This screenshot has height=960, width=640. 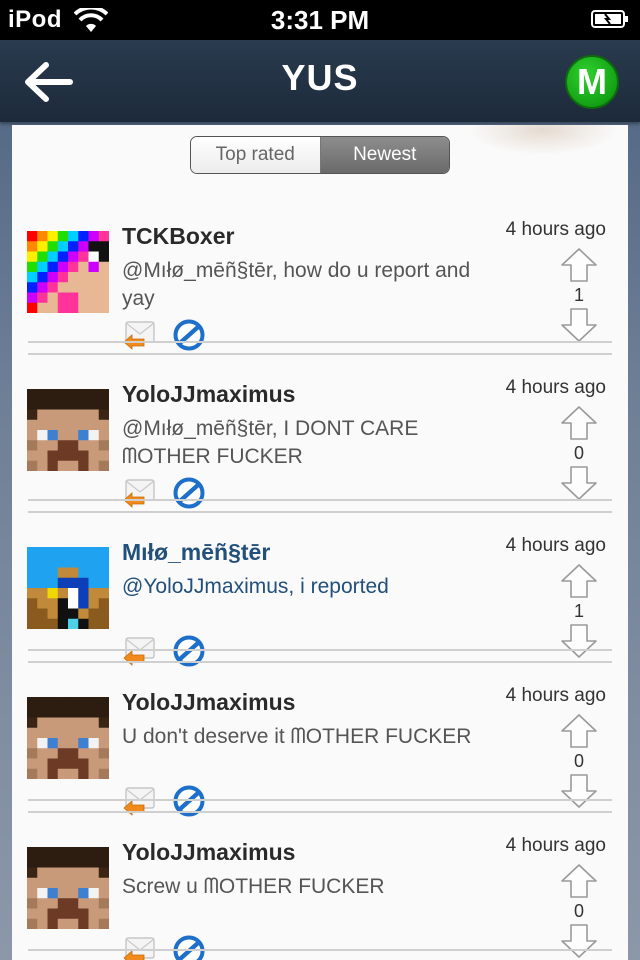 I want to click on comment-text: Screw u ᗰOTHER FUCKER, so click(x=253, y=886).